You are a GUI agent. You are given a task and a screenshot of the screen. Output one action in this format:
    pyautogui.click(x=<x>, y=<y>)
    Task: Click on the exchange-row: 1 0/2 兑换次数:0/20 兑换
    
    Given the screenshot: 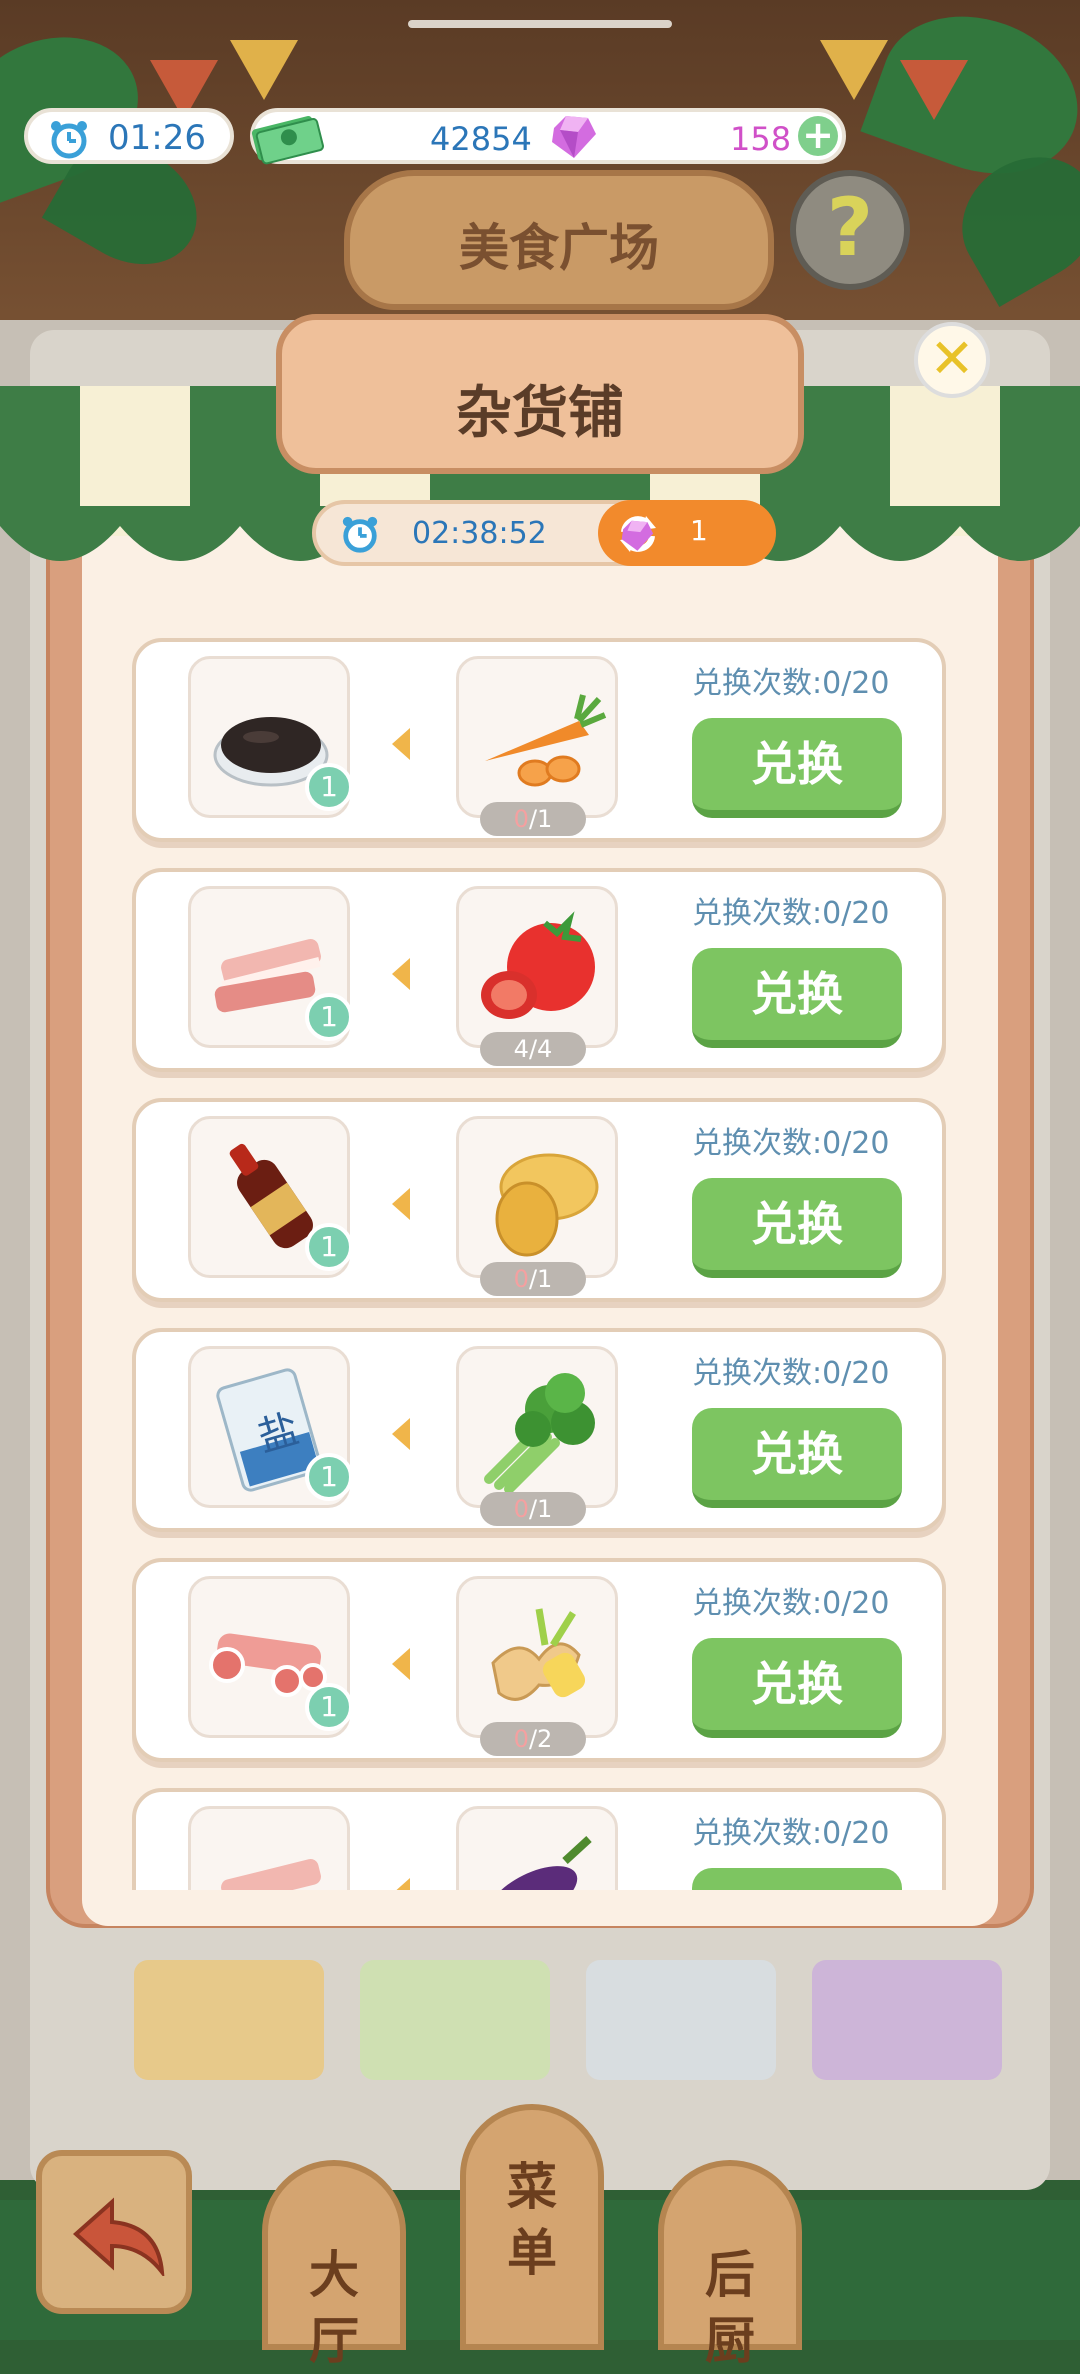 What is the action you would take?
    pyautogui.click(x=539, y=1660)
    